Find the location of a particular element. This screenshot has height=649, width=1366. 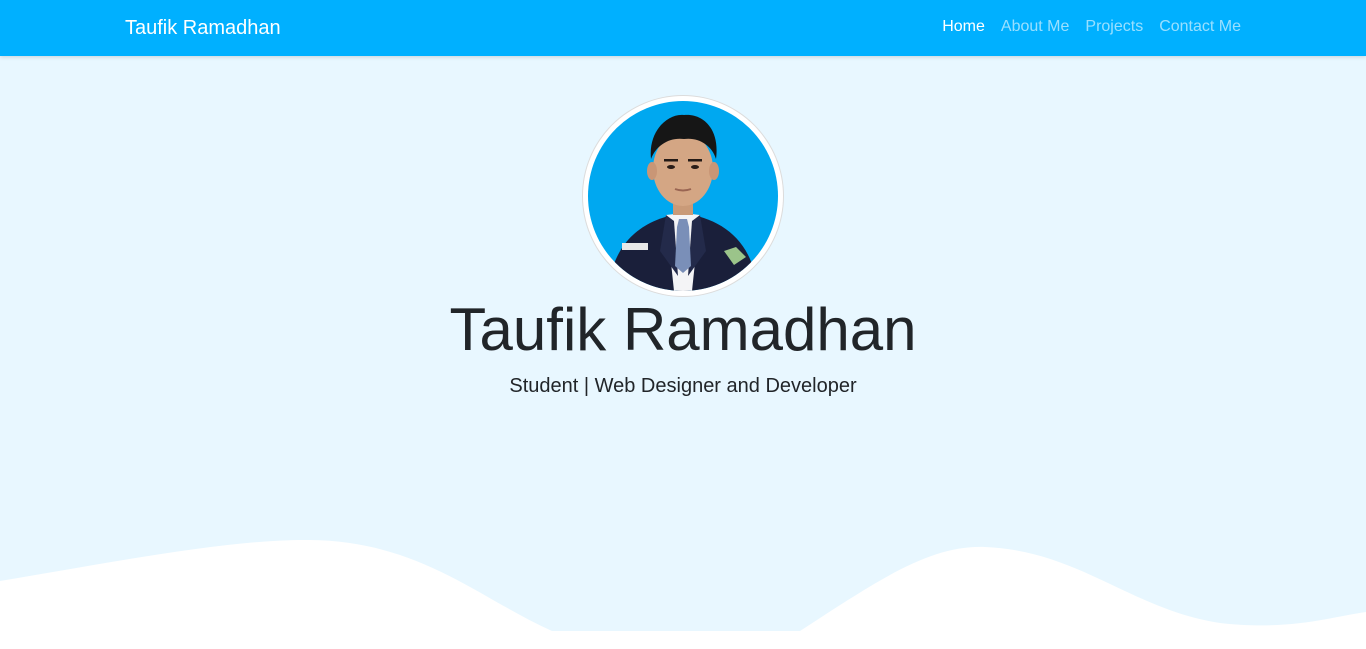

nav-links: Home About Me Projects Contact Me is located at coordinates (1087, 27).